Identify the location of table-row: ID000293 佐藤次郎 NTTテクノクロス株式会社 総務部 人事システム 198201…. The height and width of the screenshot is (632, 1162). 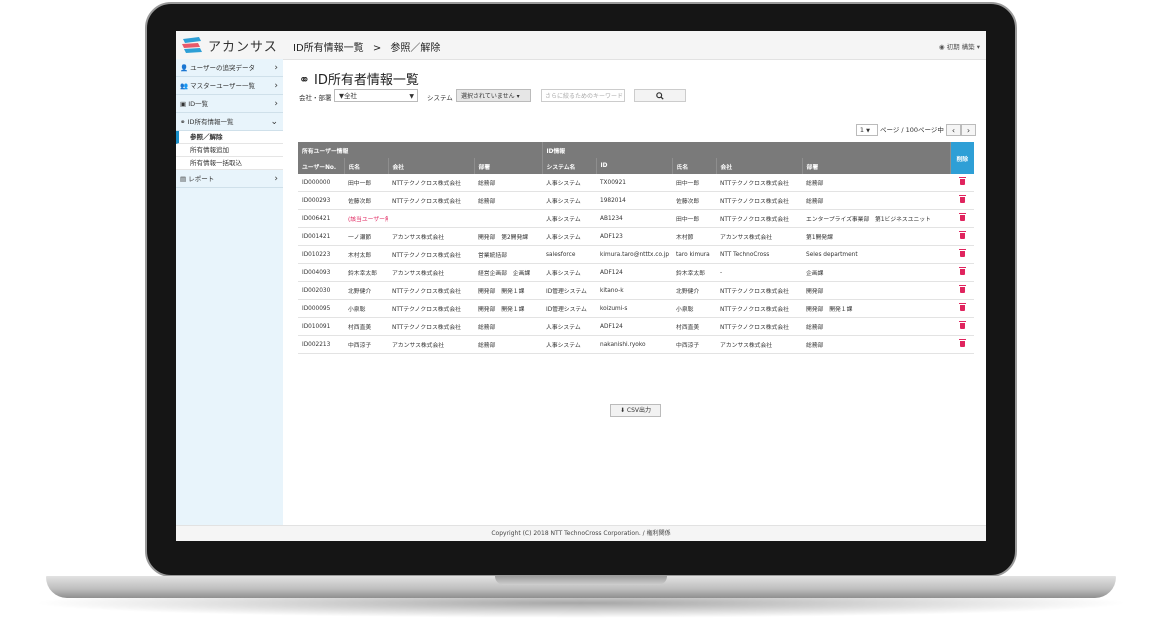
(636, 200).